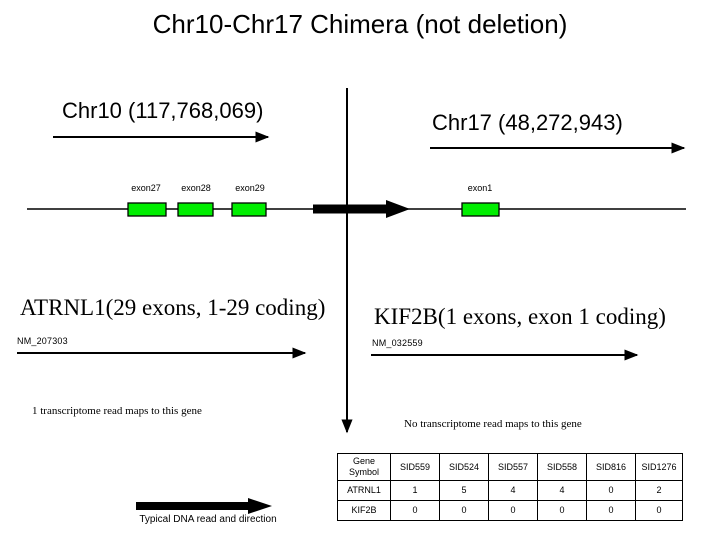 This screenshot has height=540, width=720. Describe the element at coordinates (406, 316) in the screenshot. I see `gene-symbol-right: KIF2B` at that location.